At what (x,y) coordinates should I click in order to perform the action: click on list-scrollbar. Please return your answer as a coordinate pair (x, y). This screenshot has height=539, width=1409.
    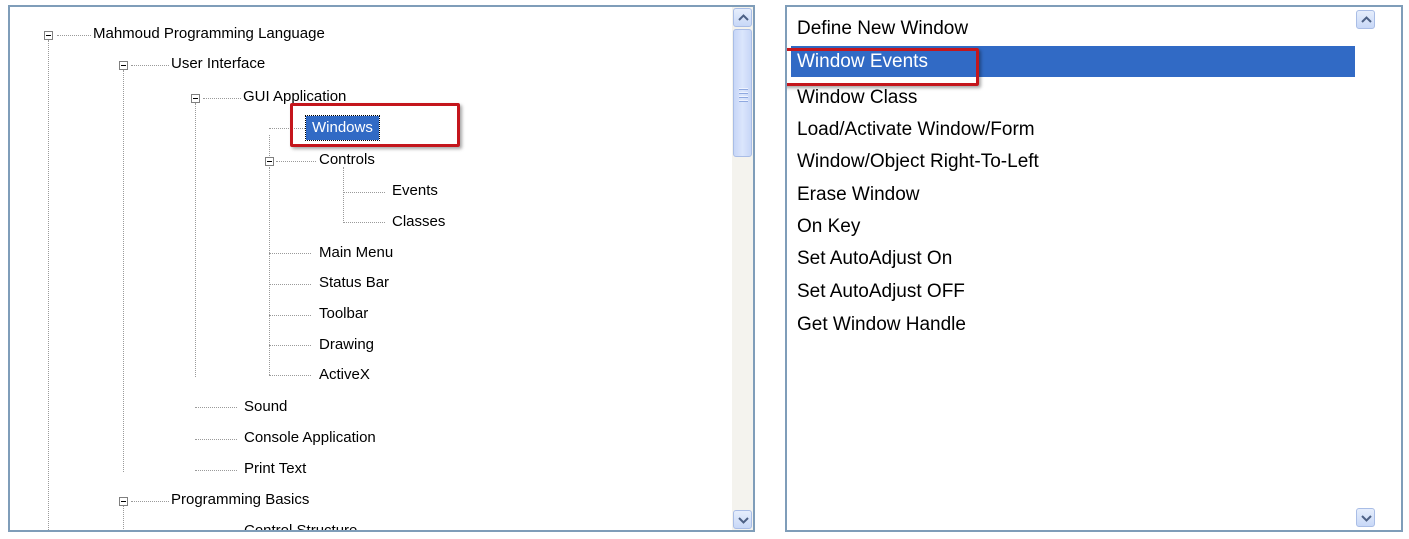
    Looking at the image, I should click on (1365, 268).